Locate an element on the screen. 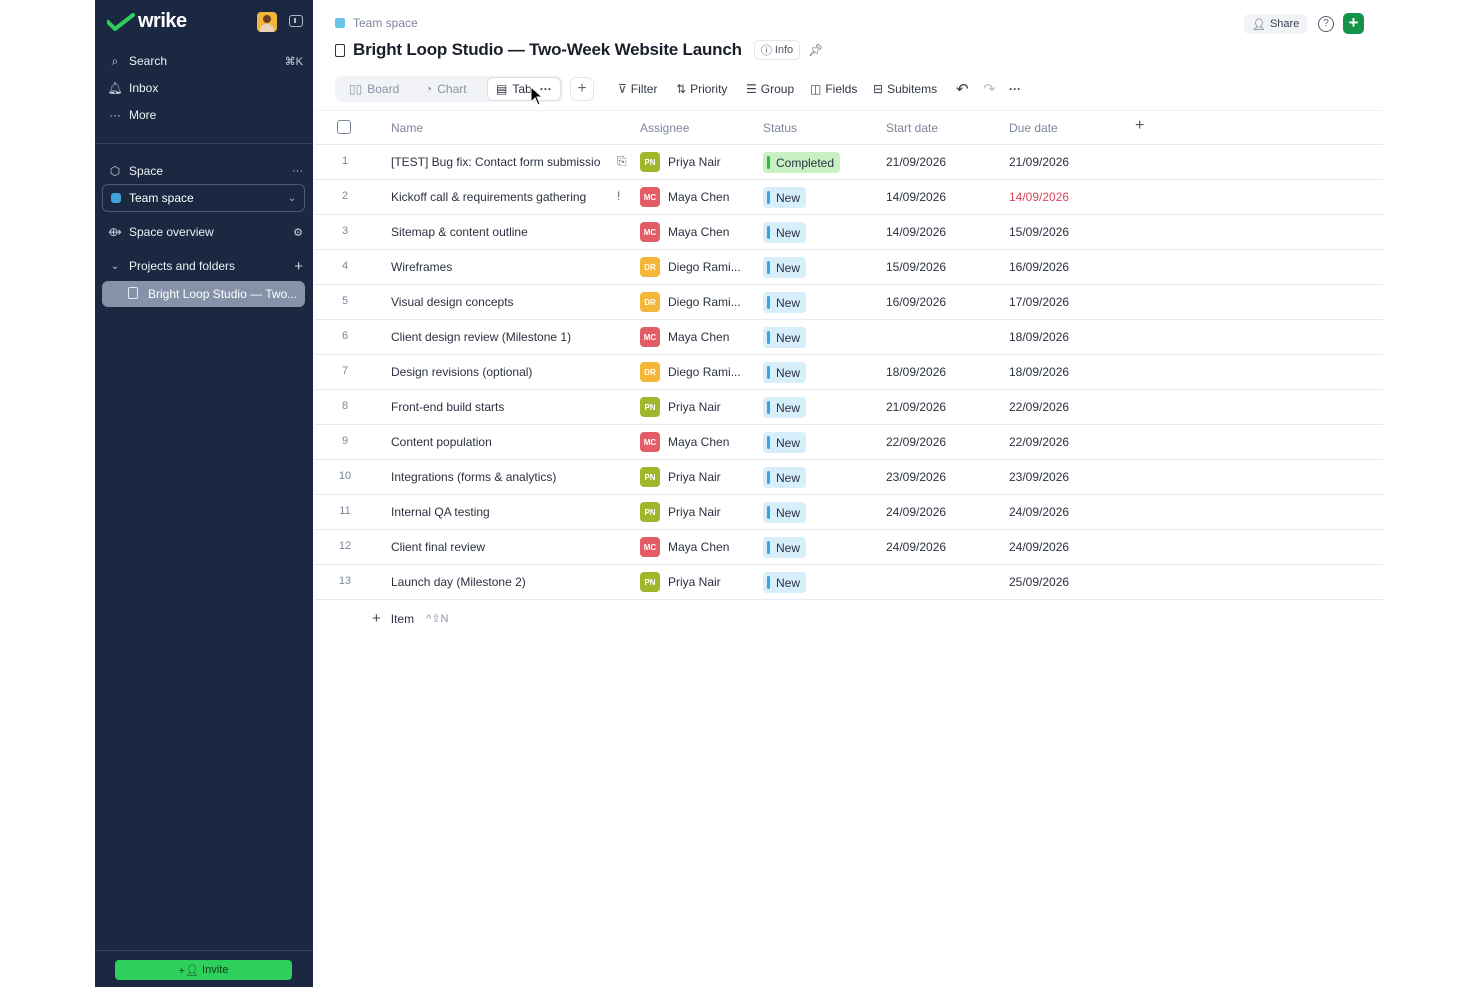  sidebar-collapse-icon is located at coordinates (296, 21).